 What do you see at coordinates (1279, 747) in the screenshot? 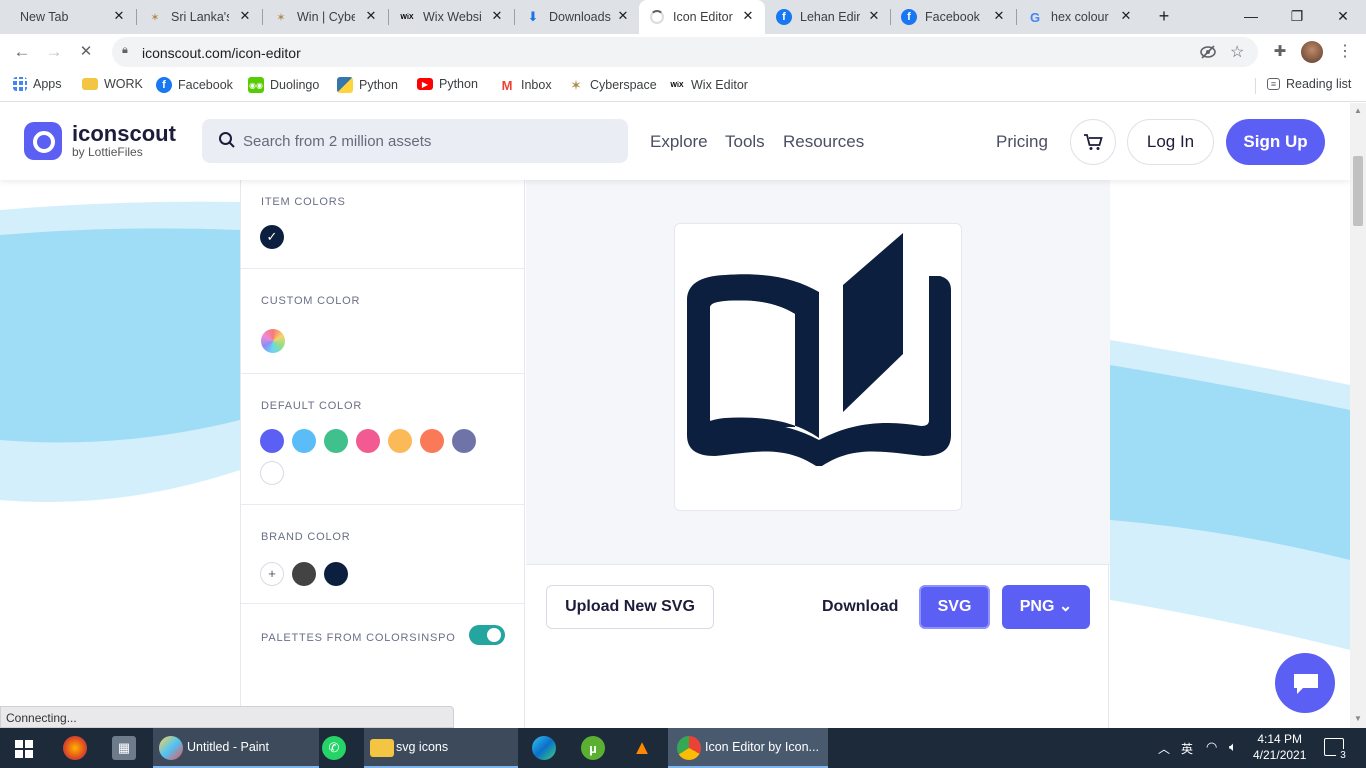
I see `taskbar-clock: 4:14 PM 4/21/2021` at bounding box center [1279, 747].